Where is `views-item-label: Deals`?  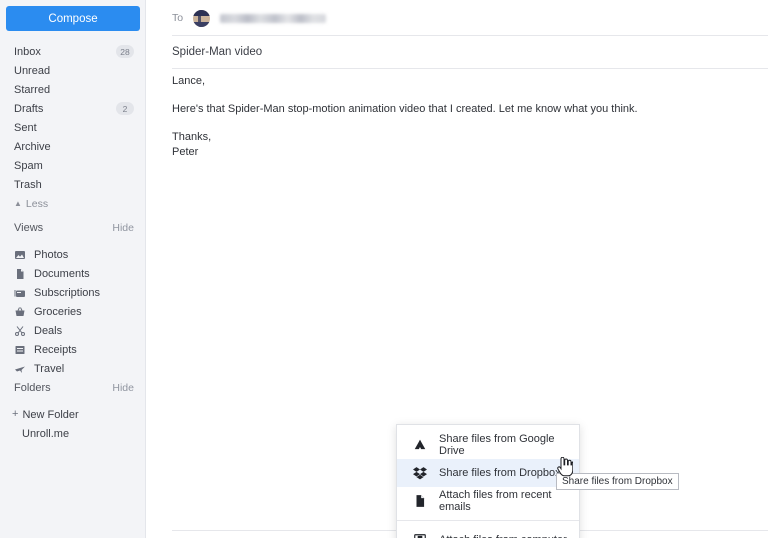 views-item-label: Deals is located at coordinates (48, 330).